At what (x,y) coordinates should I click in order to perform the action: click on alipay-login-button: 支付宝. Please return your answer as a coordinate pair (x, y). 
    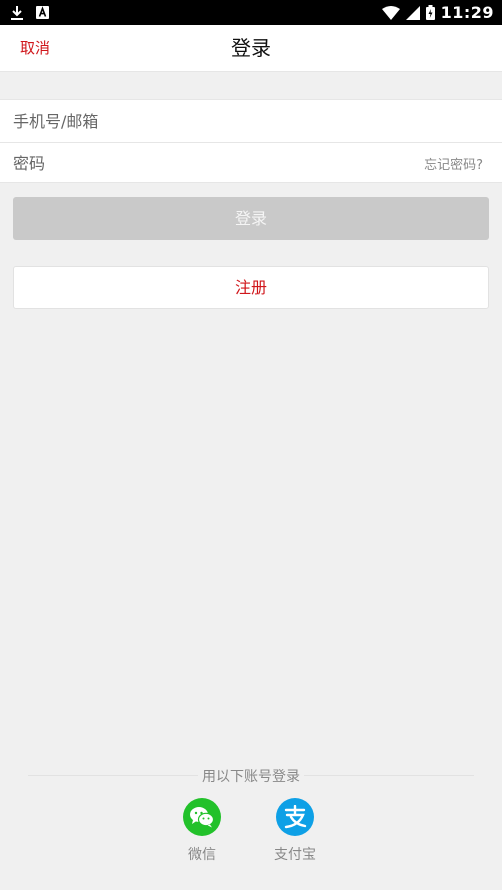
    Looking at the image, I should click on (295, 831).